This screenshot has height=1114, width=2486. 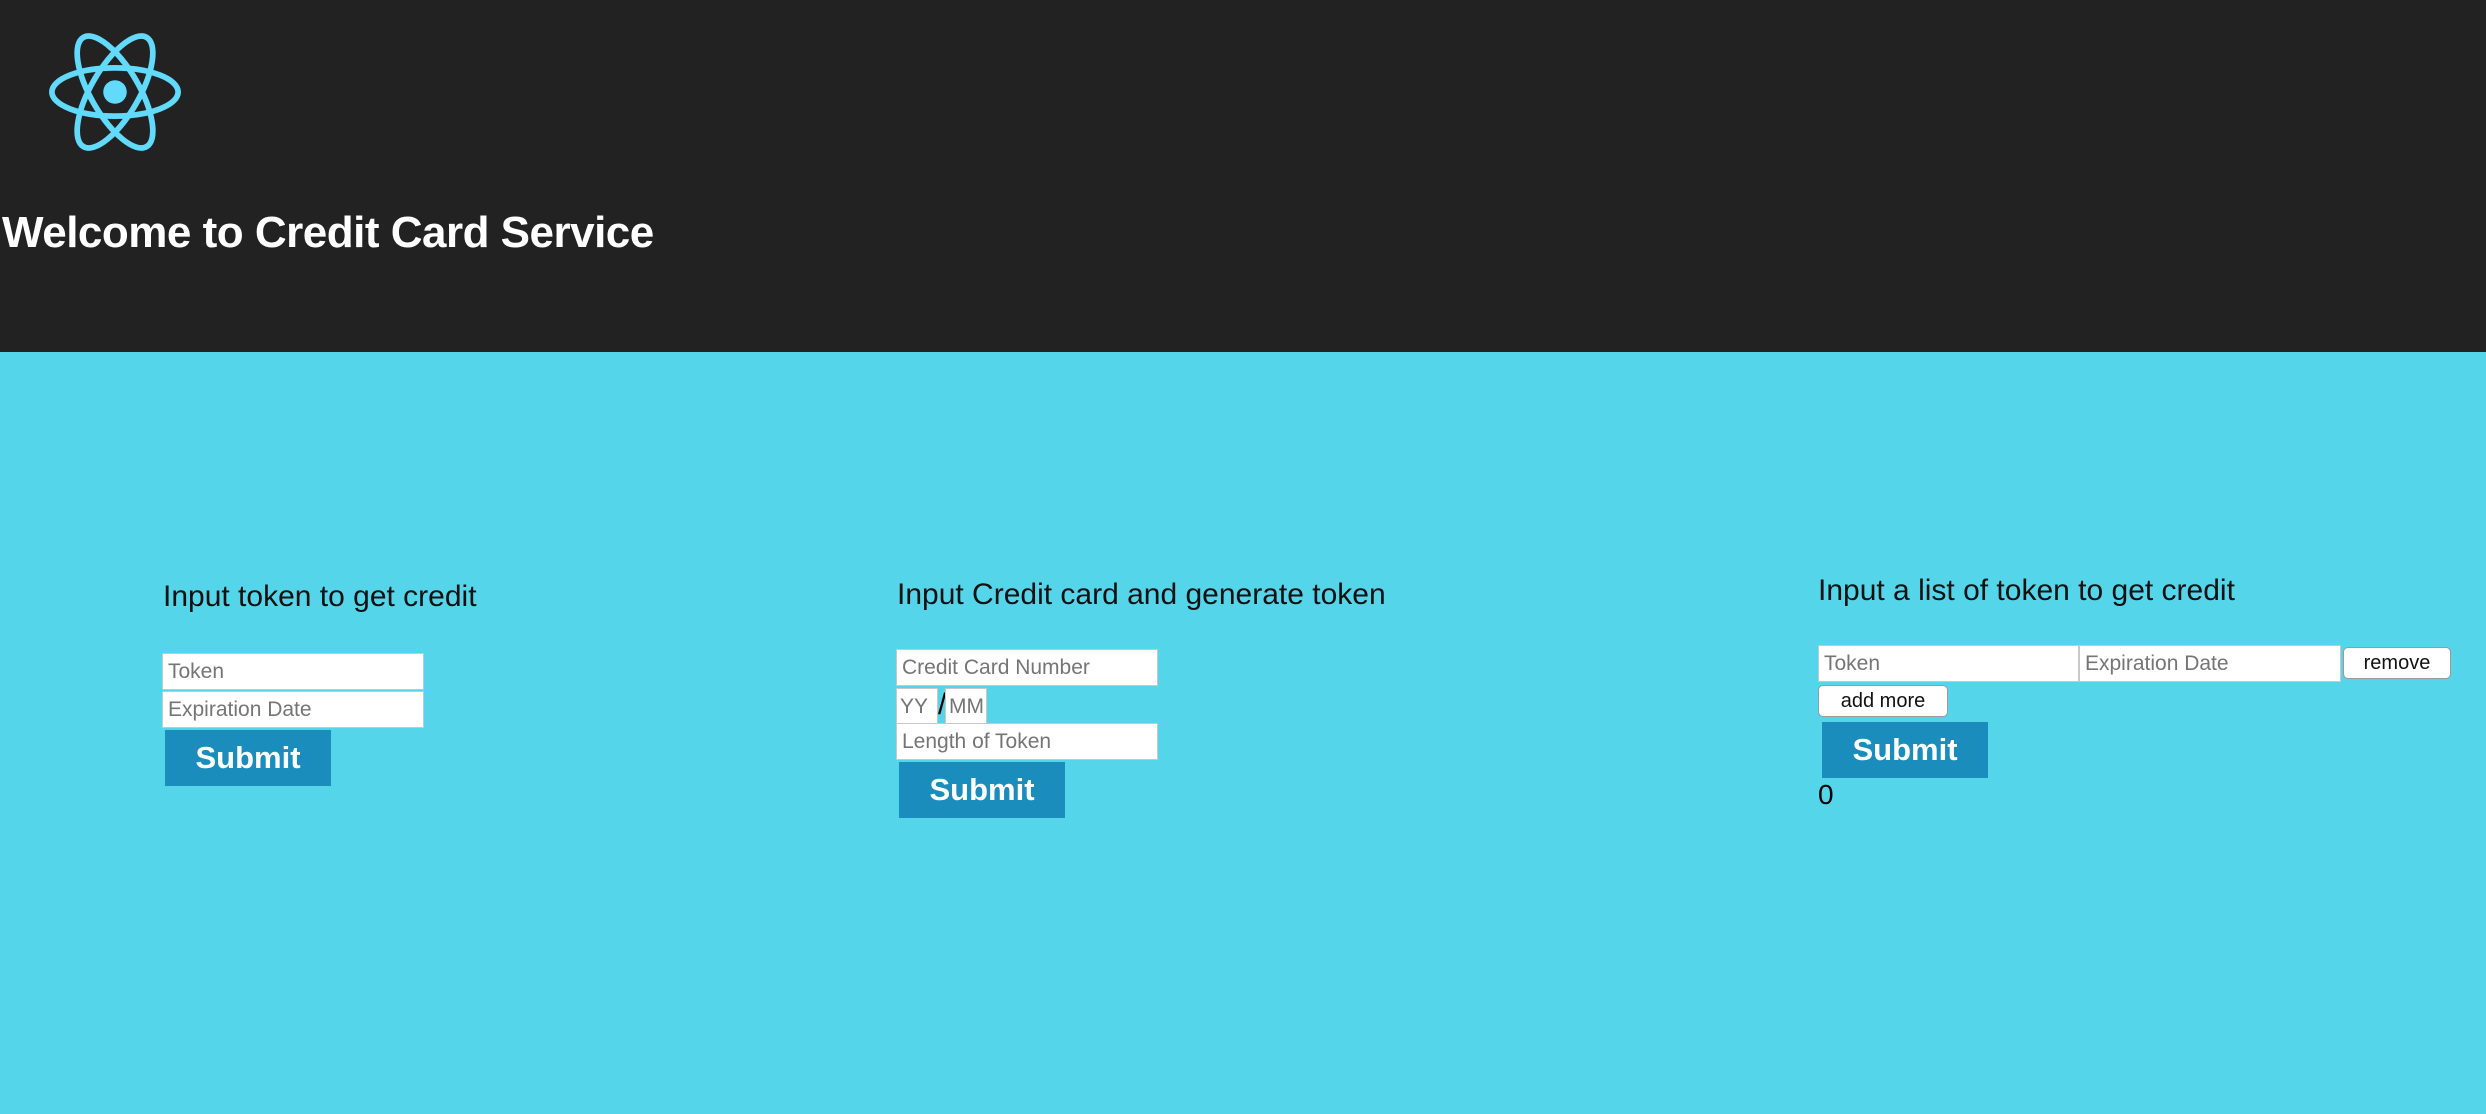 I want to click on page-title: Welcome to Credit Card Service, so click(x=328, y=232).